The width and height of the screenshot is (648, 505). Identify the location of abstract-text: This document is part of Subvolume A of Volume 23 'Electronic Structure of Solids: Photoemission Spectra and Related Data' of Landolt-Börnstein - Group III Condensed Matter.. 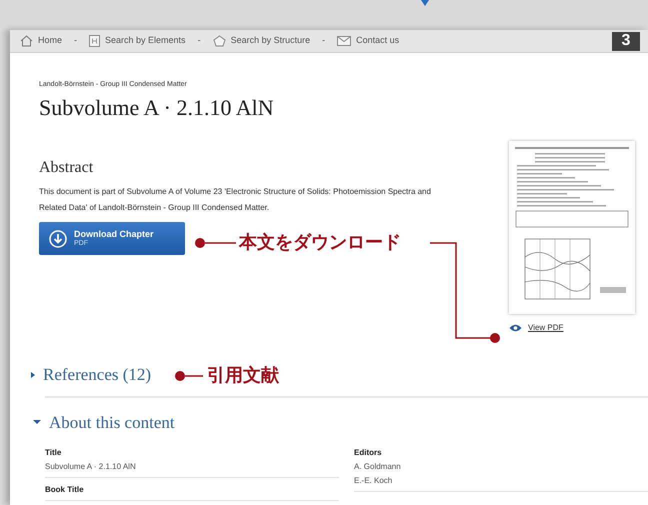
(235, 200).